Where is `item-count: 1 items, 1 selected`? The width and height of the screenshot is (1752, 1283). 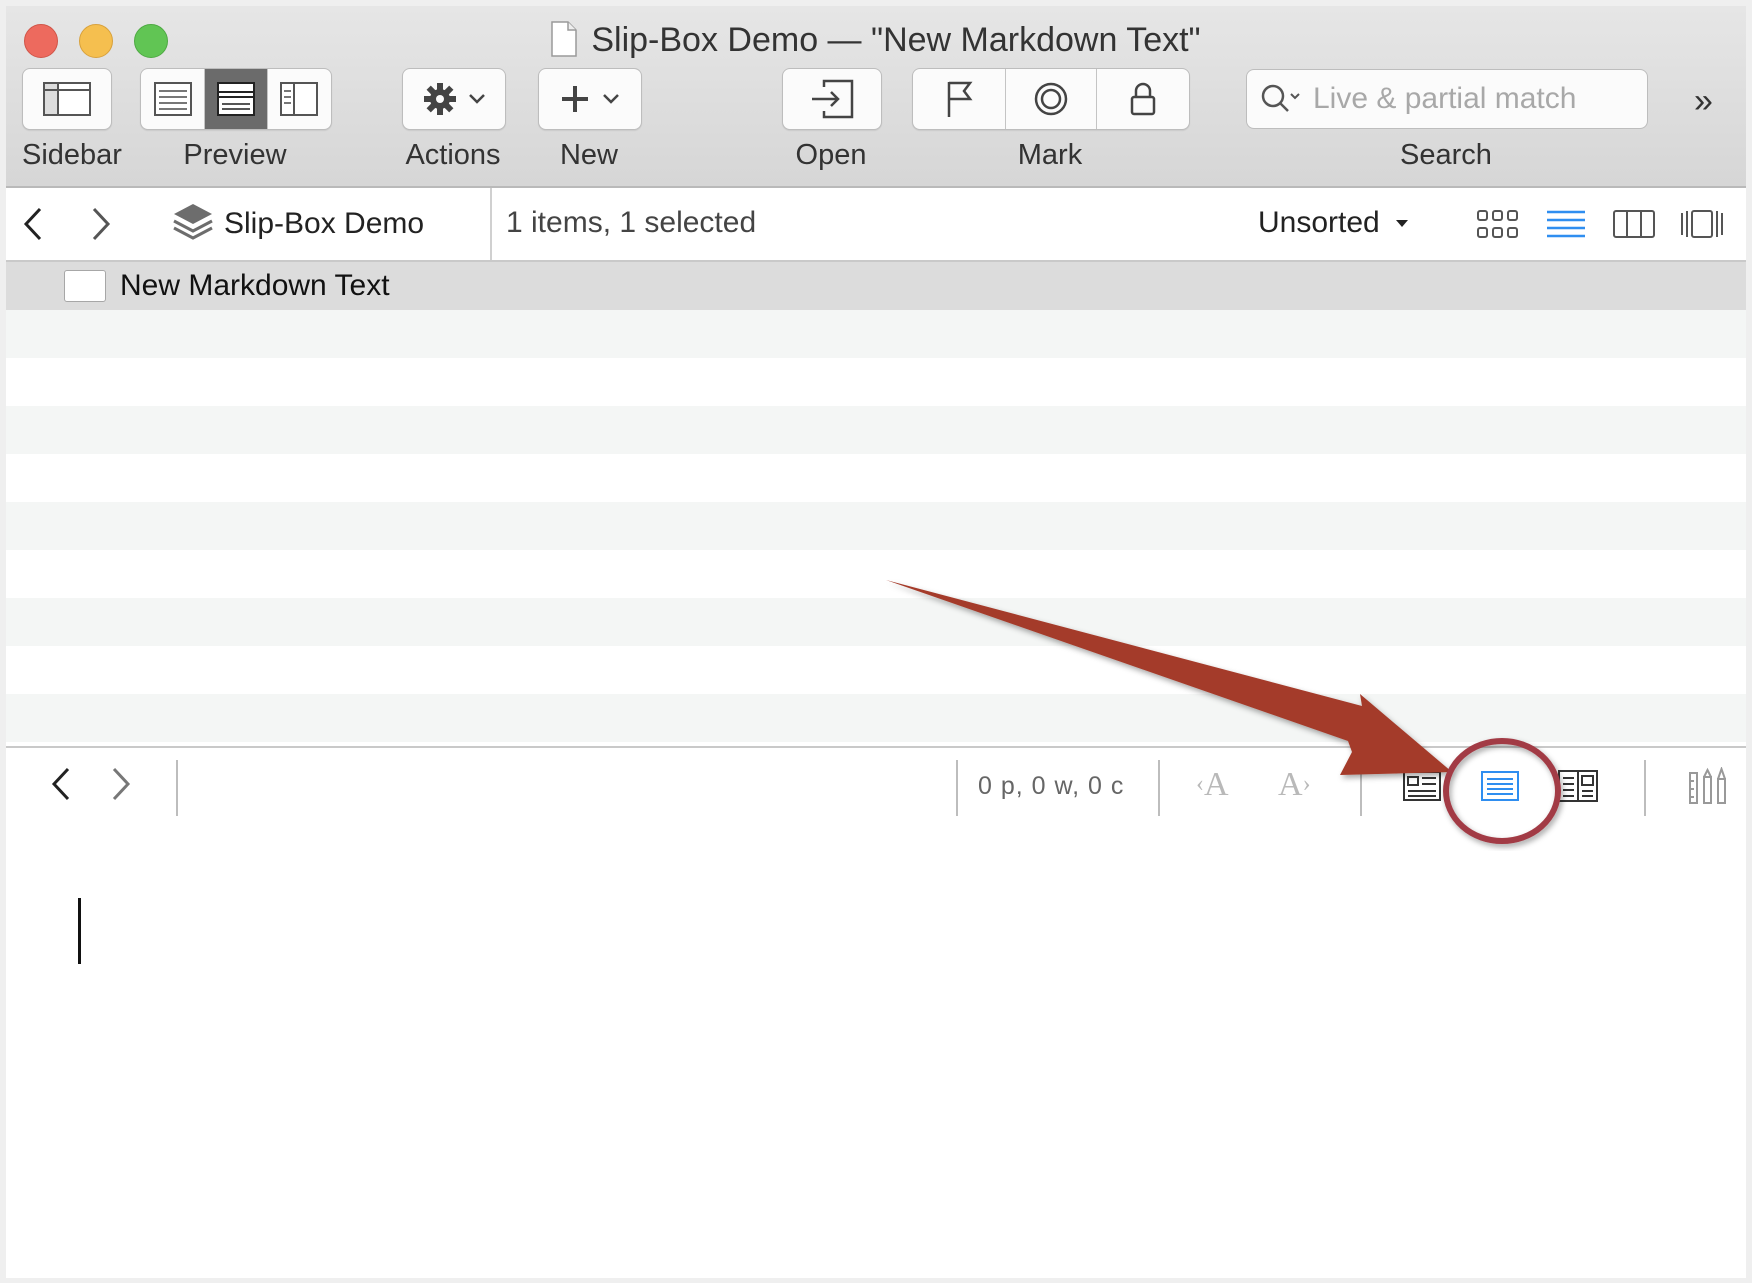 item-count: 1 items, 1 selected is located at coordinates (631, 222).